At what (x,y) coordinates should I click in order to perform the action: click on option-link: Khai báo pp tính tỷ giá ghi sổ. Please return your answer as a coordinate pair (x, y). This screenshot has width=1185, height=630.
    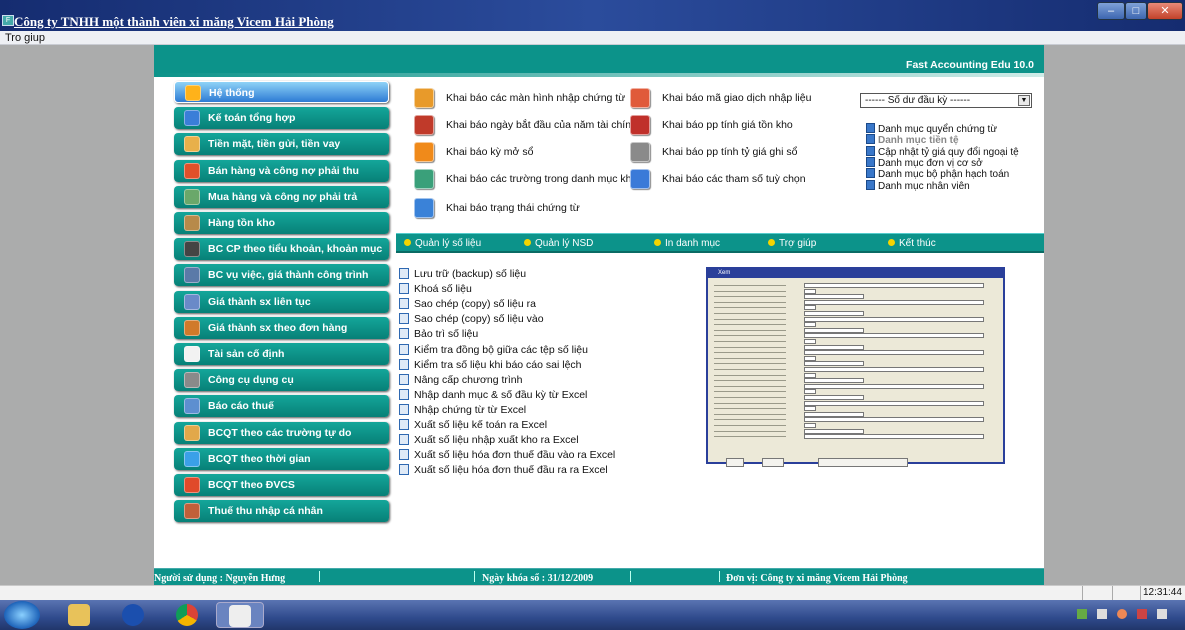
    Looking at the image, I should click on (729, 152).